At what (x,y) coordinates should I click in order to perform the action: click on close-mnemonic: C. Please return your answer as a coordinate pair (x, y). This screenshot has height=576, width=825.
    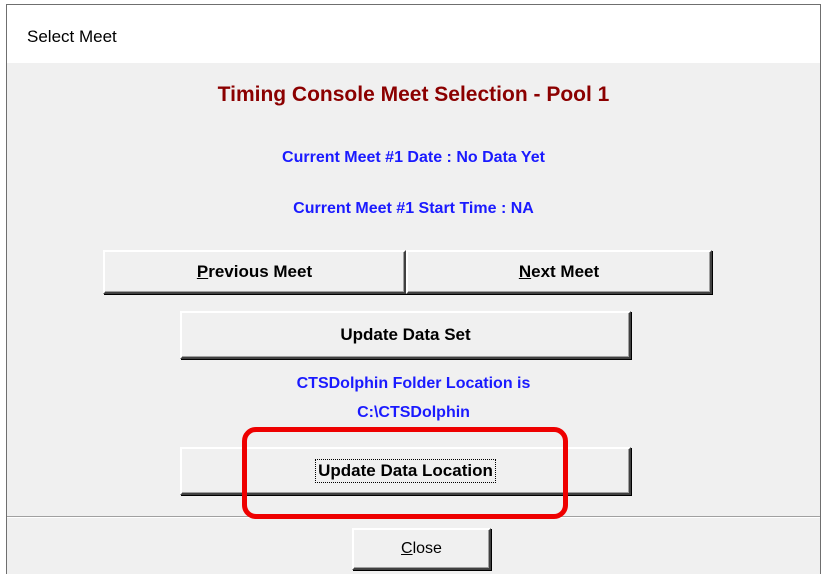
    Looking at the image, I should click on (407, 548).